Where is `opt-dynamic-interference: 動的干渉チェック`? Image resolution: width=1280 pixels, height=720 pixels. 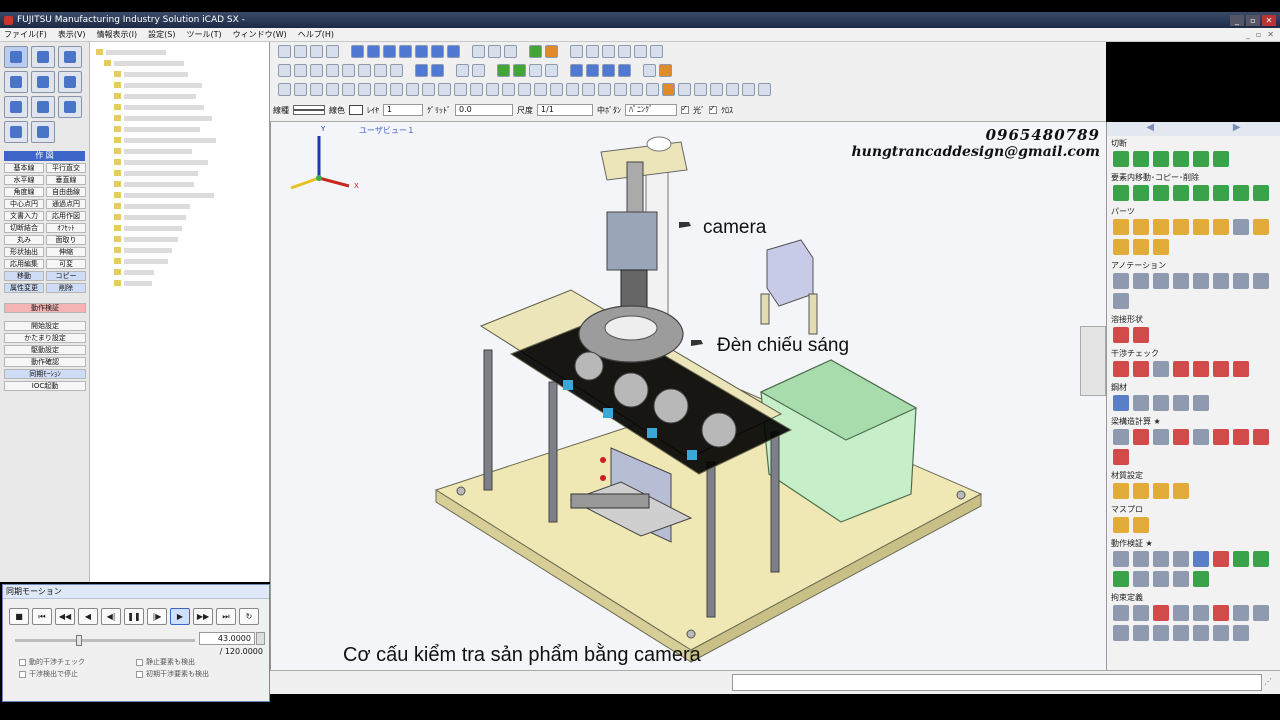 opt-dynamic-interference: 動的干渉チェック is located at coordinates (77, 662).